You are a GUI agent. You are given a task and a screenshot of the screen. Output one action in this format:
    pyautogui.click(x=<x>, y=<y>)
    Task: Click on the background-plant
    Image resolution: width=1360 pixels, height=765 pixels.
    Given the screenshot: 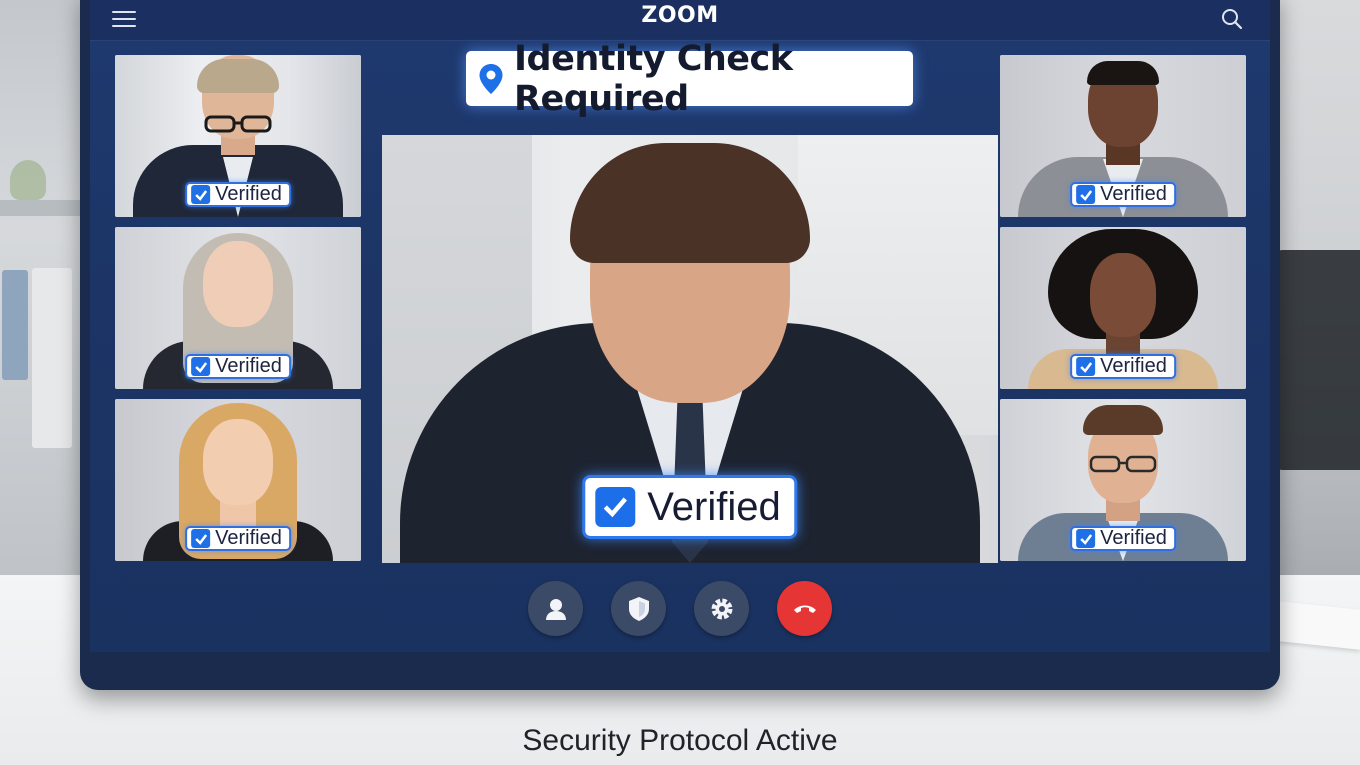 What is the action you would take?
    pyautogui.click(x=28, y=180)
    